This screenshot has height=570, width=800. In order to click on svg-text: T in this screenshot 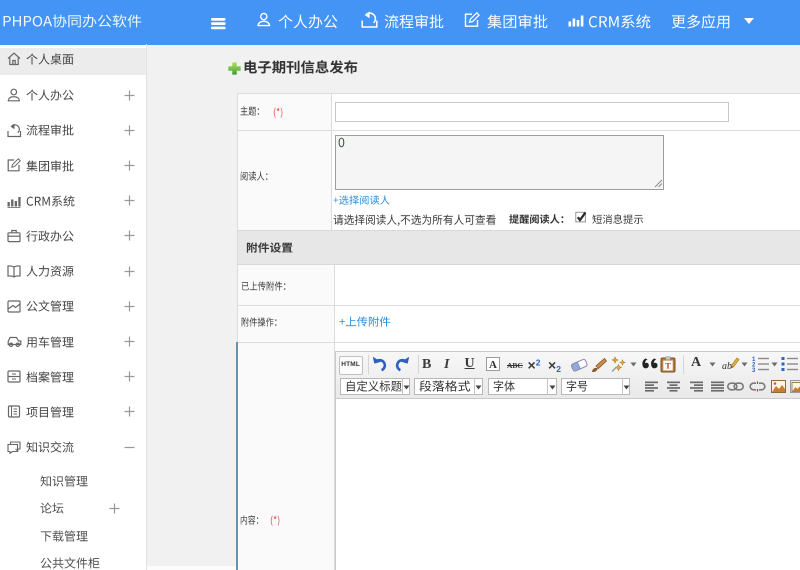, I will do `click(668, 365)`.